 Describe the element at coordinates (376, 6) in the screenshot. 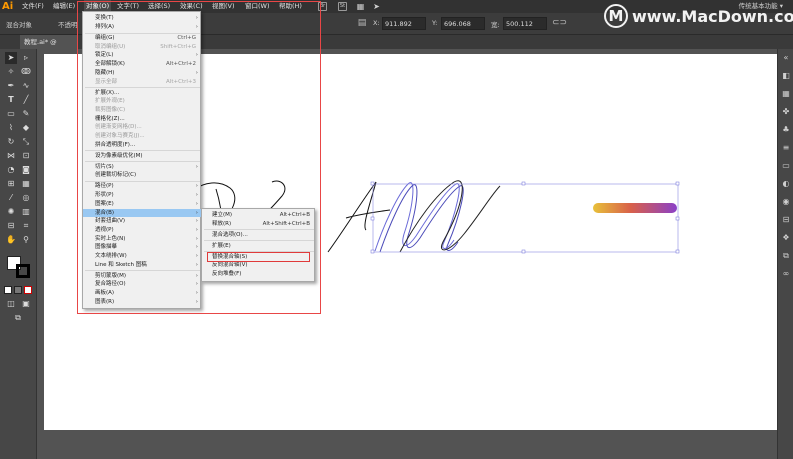

I see `send-icon: ➤` at that location.